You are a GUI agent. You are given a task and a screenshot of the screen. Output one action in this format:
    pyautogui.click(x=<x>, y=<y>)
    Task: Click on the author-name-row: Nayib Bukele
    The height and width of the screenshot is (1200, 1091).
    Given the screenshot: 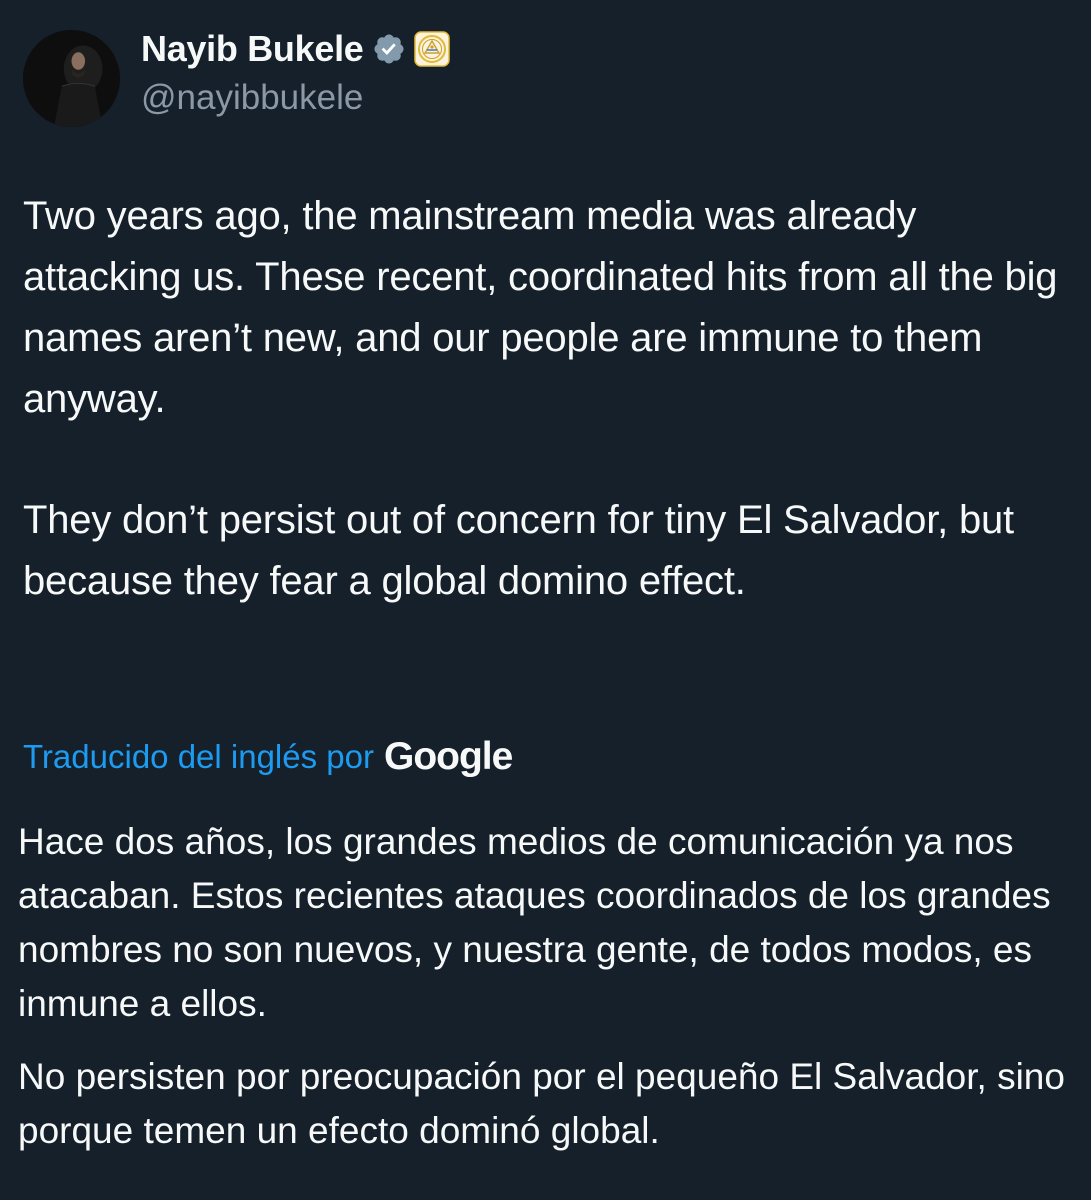 What is the action you would take?
    pyautogui.click(x=295, y=49)
    